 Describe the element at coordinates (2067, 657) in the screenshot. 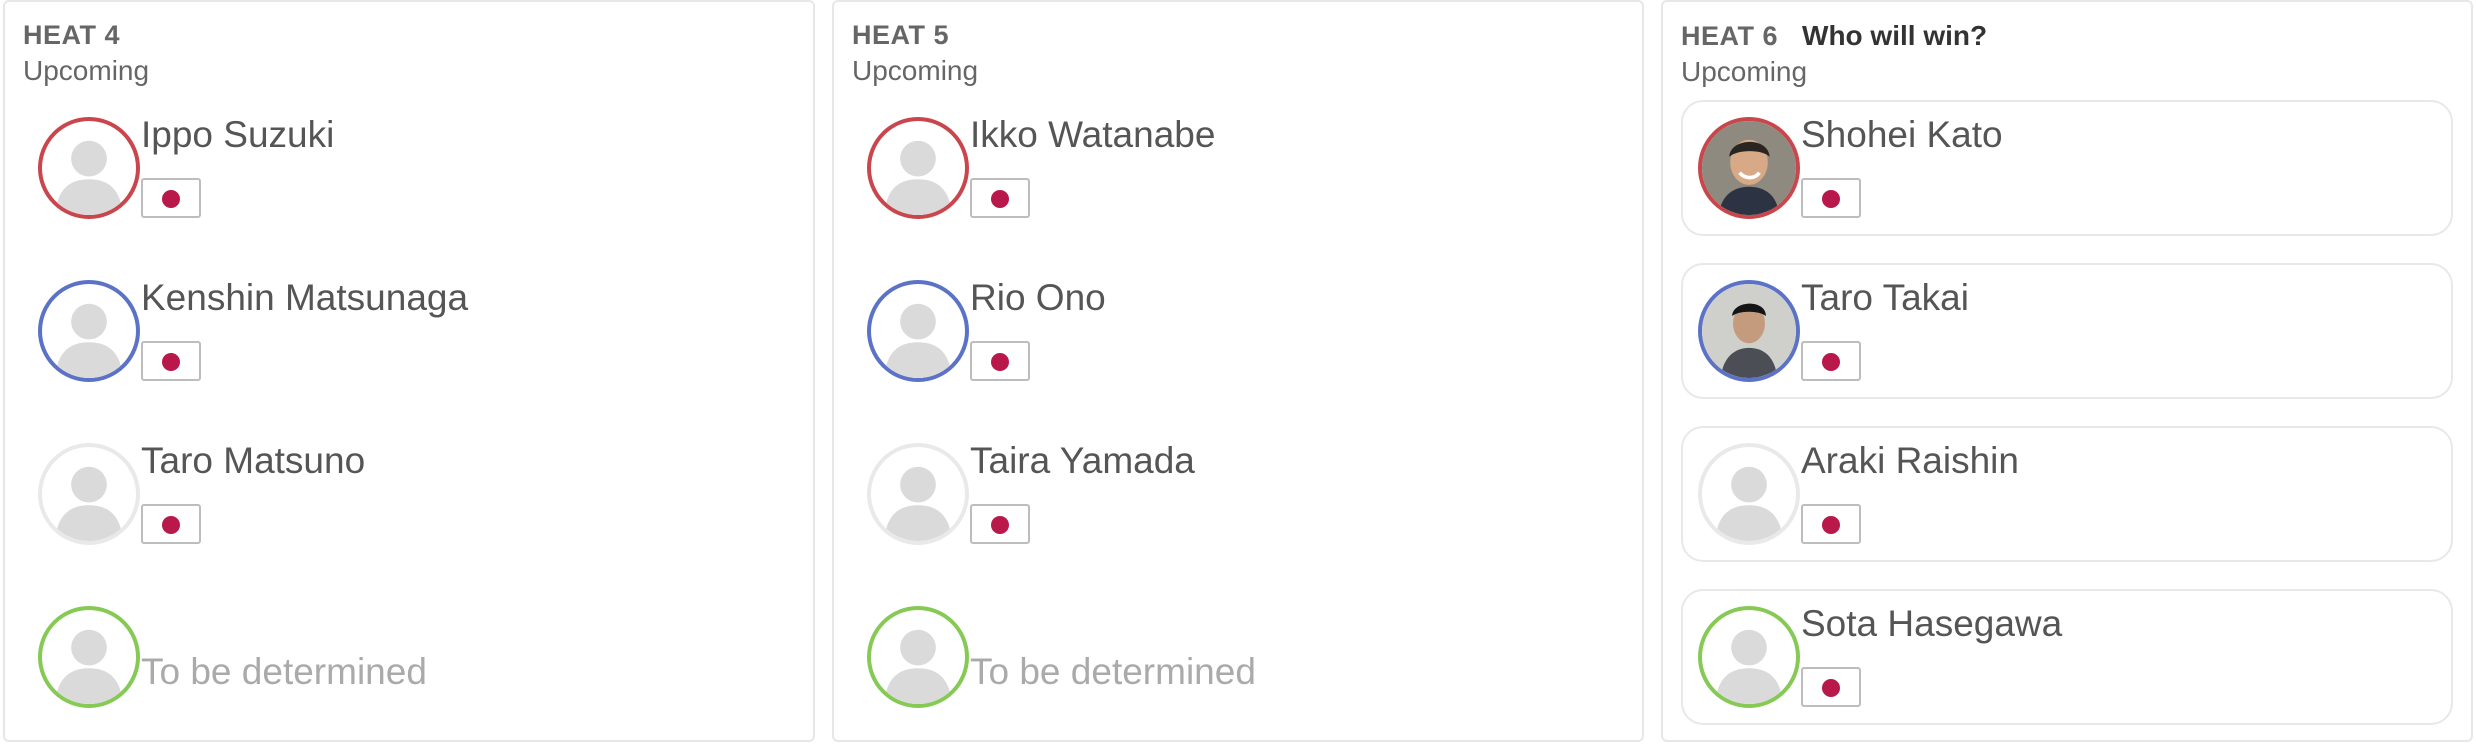

I see `athlete-pick-card: Sota Hasegawa` at that location.